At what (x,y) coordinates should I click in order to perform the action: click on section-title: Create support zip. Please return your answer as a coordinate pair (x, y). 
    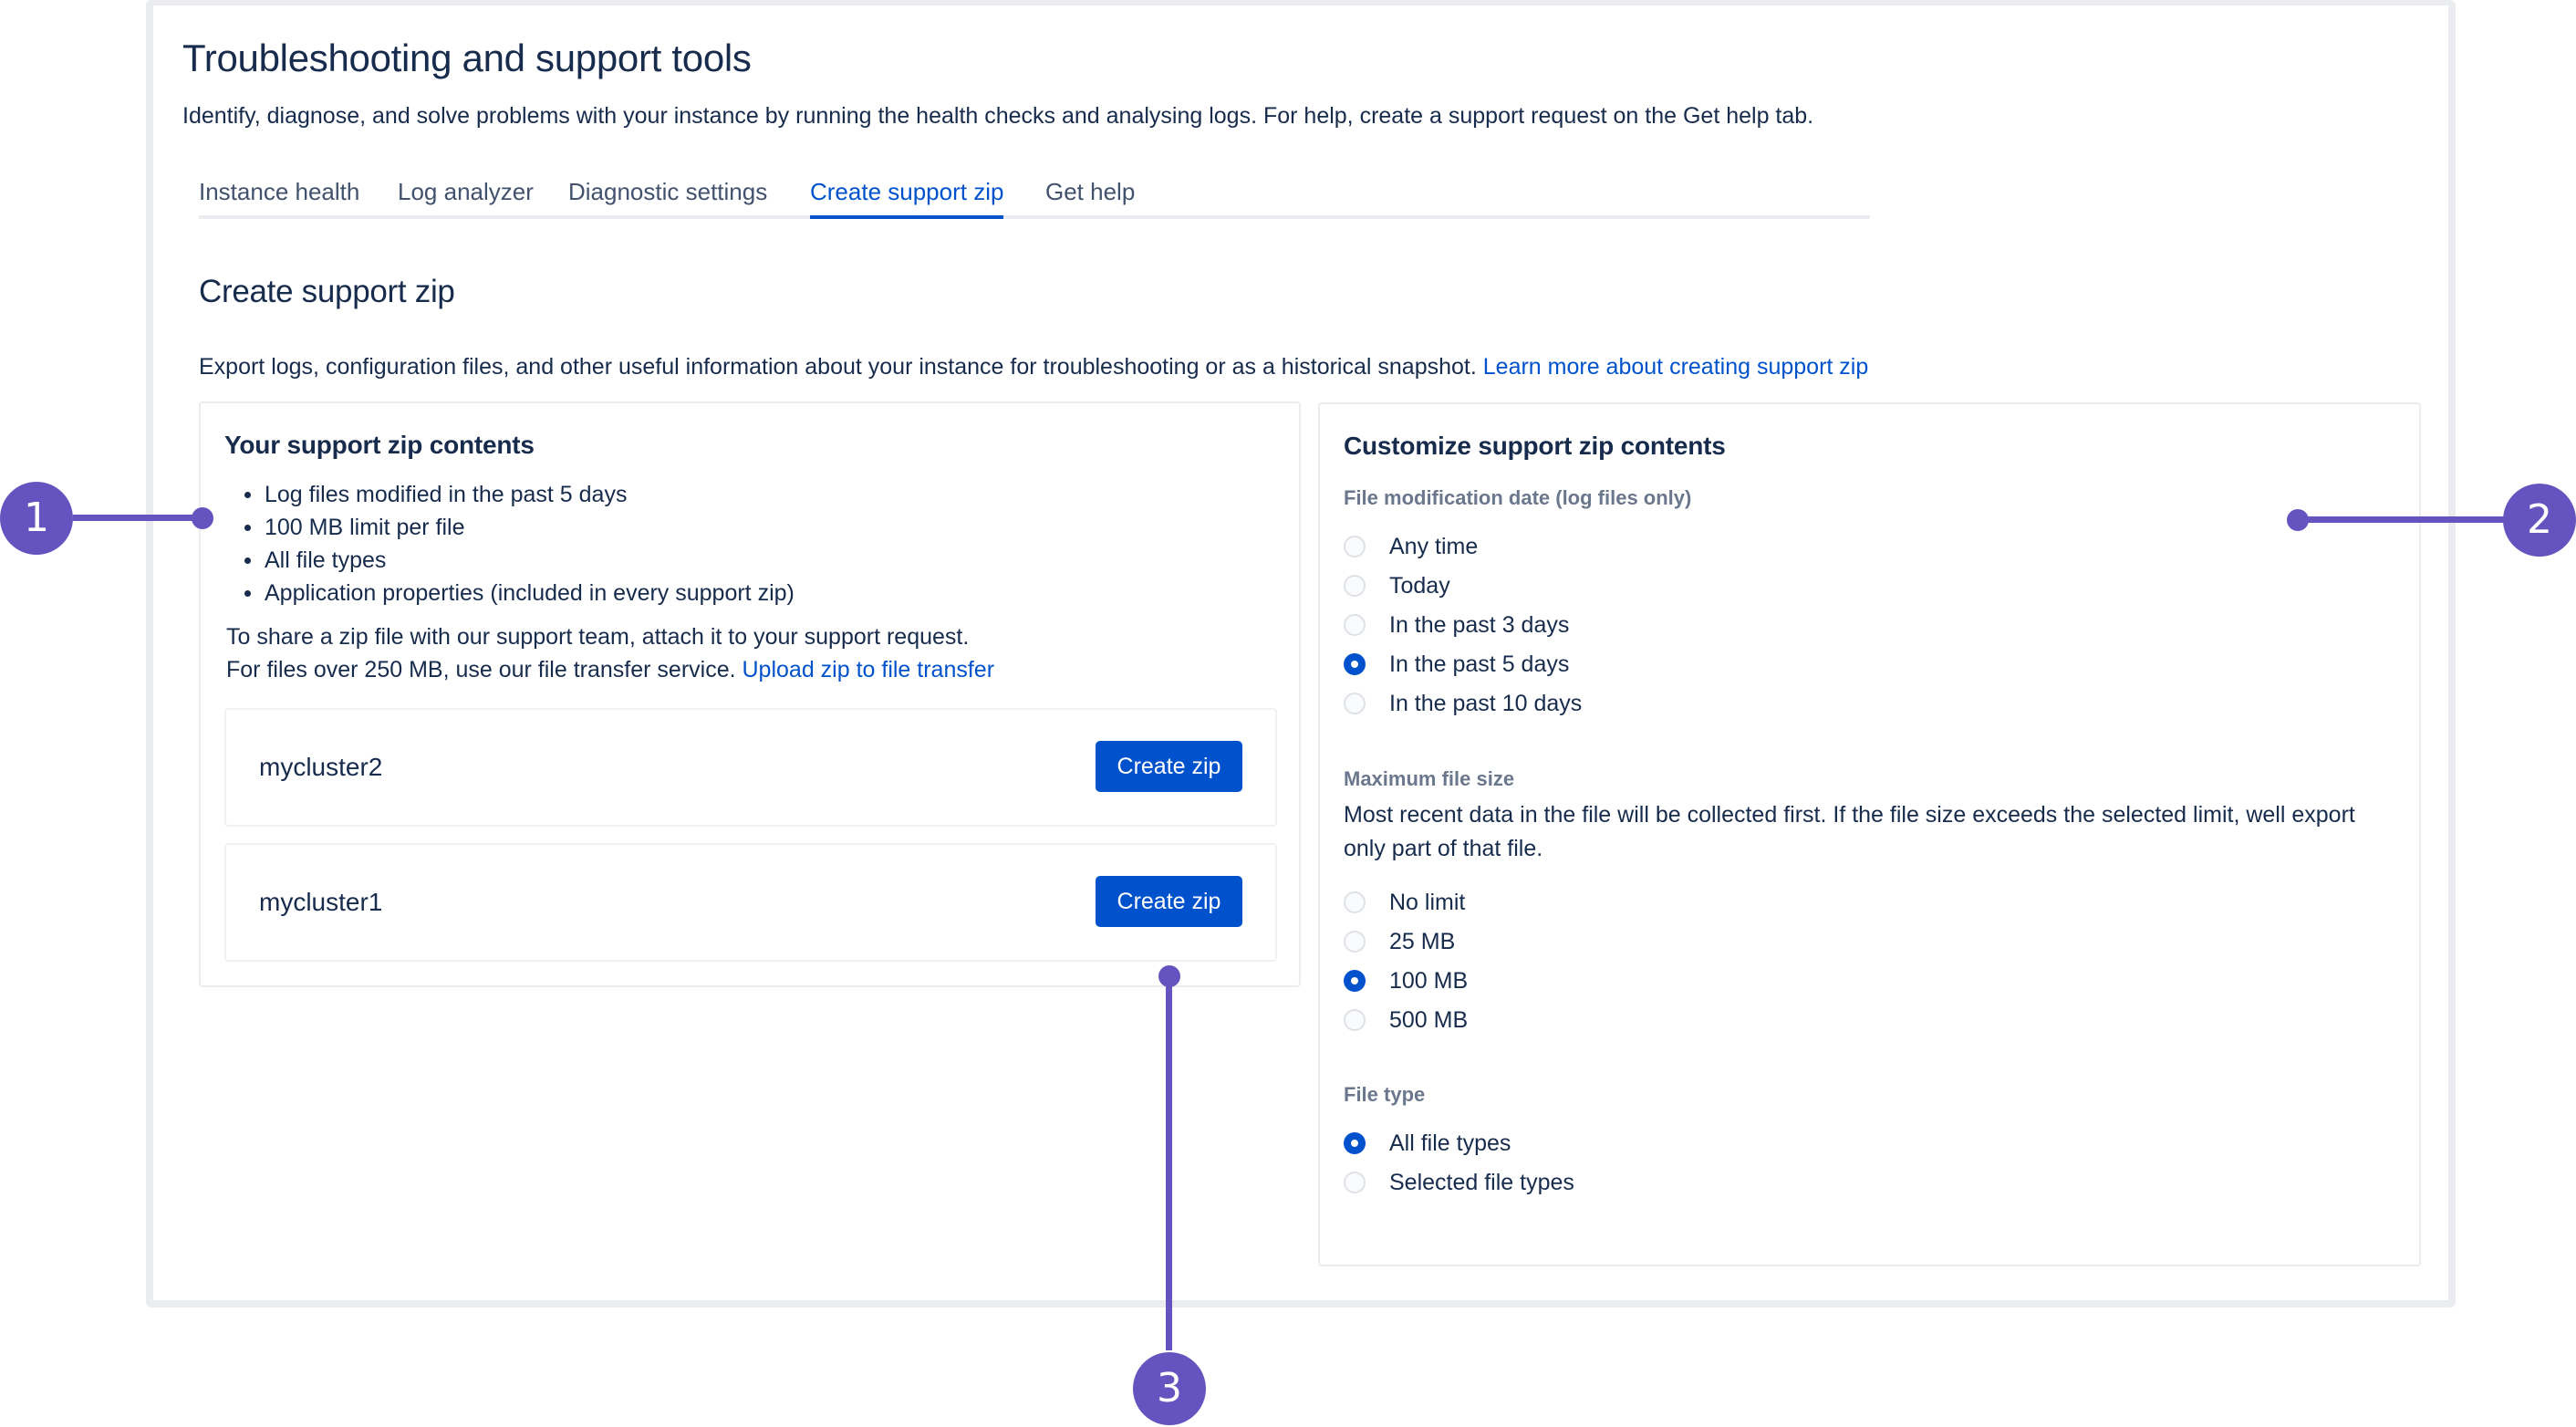
    Looking at the image, I should click on (327, 291).